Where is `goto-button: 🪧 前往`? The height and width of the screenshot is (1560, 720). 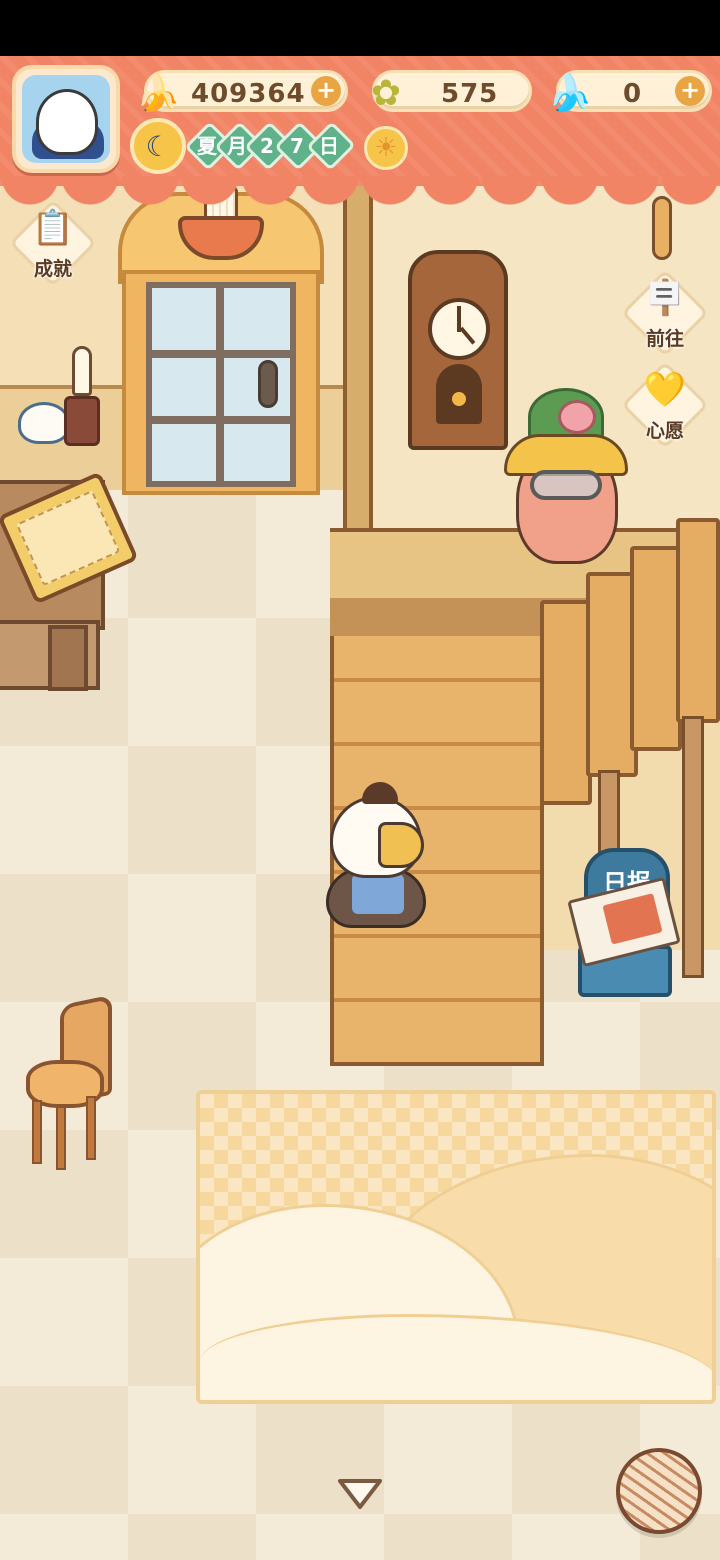 goto-button: 🪧 前往 is located at coordinates (665, 313).